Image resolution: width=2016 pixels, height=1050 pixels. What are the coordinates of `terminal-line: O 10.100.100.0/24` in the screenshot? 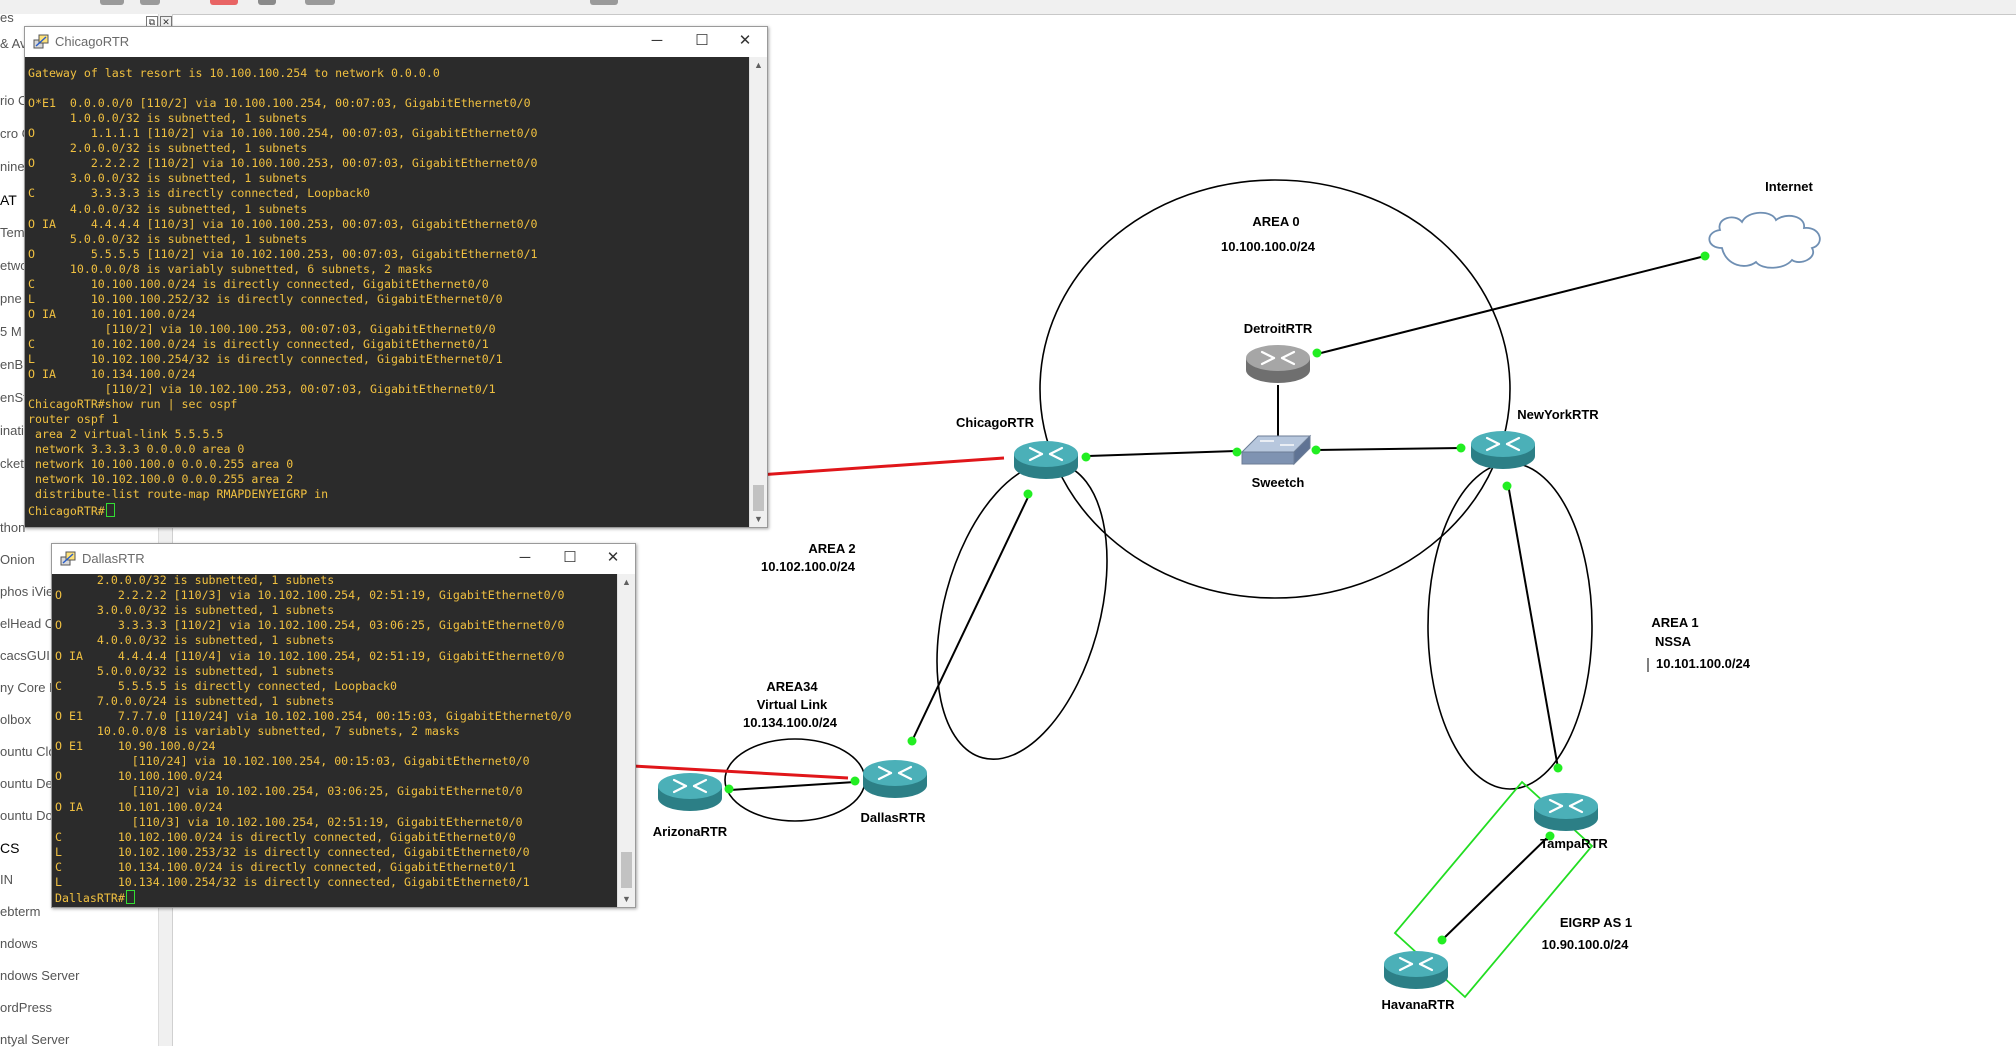 It's located at (139, 776).